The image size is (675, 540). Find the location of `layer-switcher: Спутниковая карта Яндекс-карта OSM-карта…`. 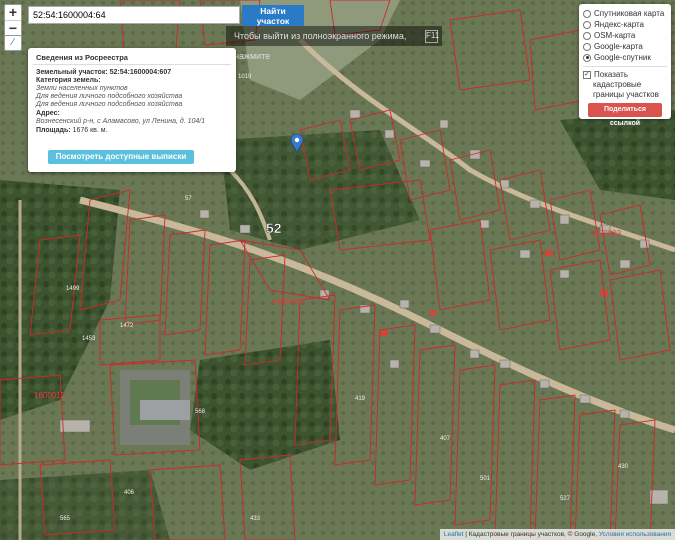

layer-switcher: Спутниковая карта Яндекс-карта OSM-карта… is located at coordinates (625, 65).